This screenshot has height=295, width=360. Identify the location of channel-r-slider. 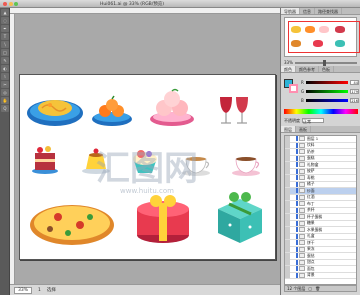
(326, 82).